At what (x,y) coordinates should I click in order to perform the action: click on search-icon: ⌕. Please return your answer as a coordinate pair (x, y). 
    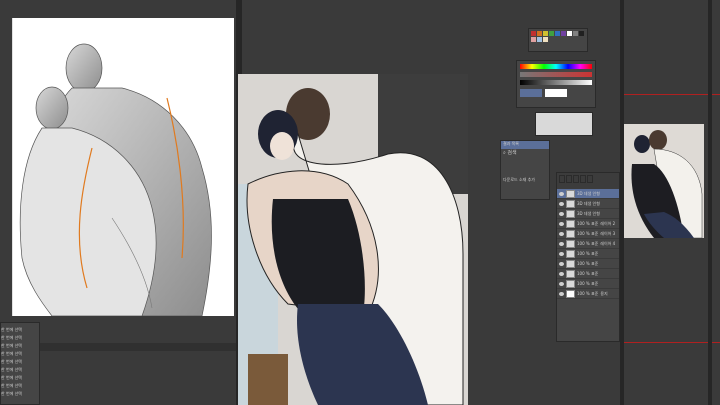
    Looking at the image, I should click on (504, 153).